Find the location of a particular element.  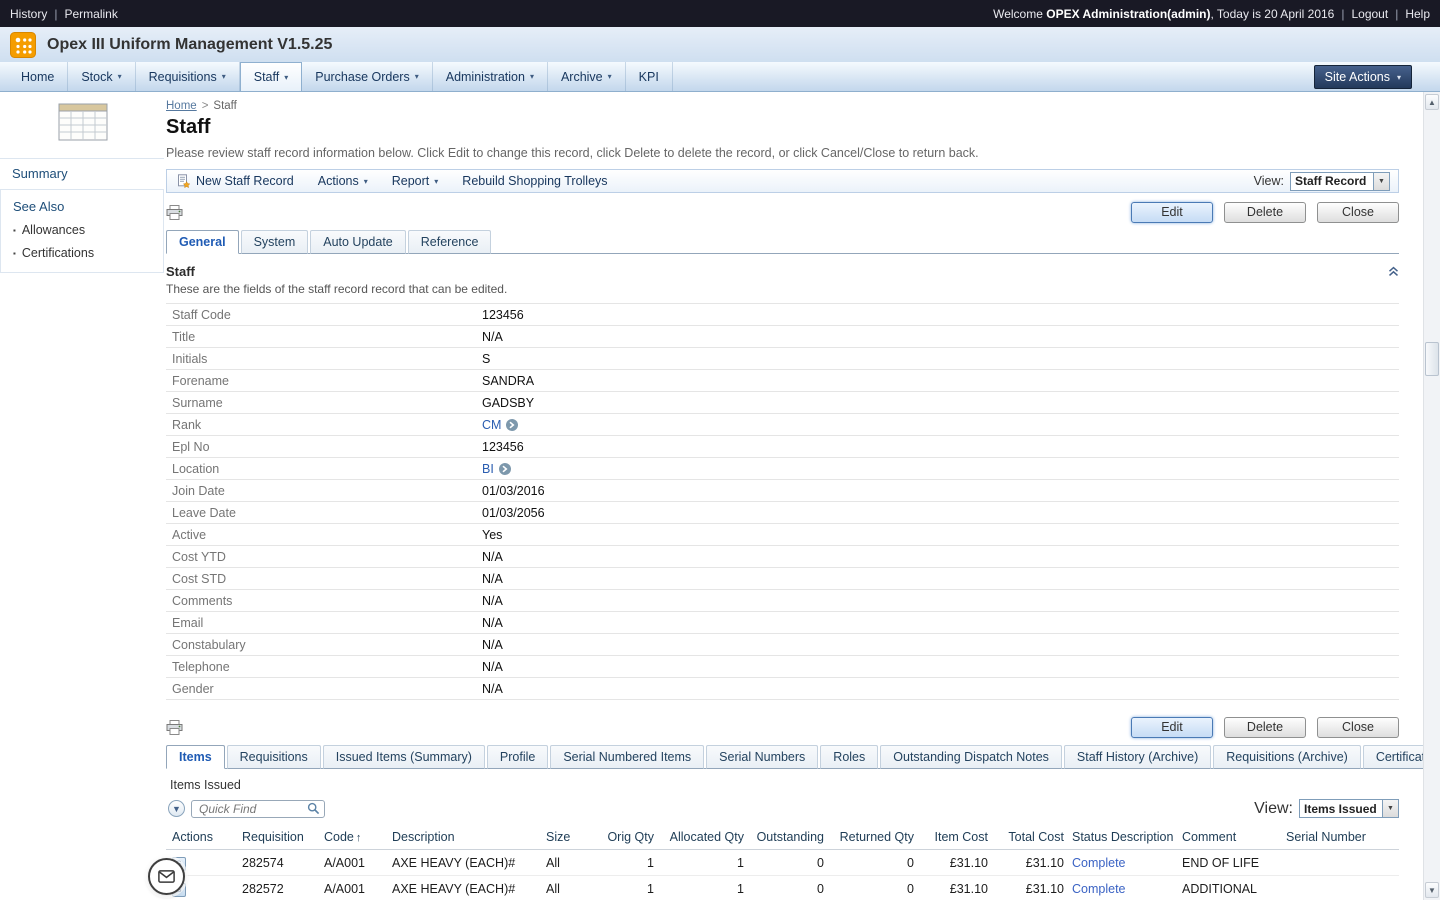

tab-issued-items-summary: Issued Items (Summary) is located at coordinates (403, 757).